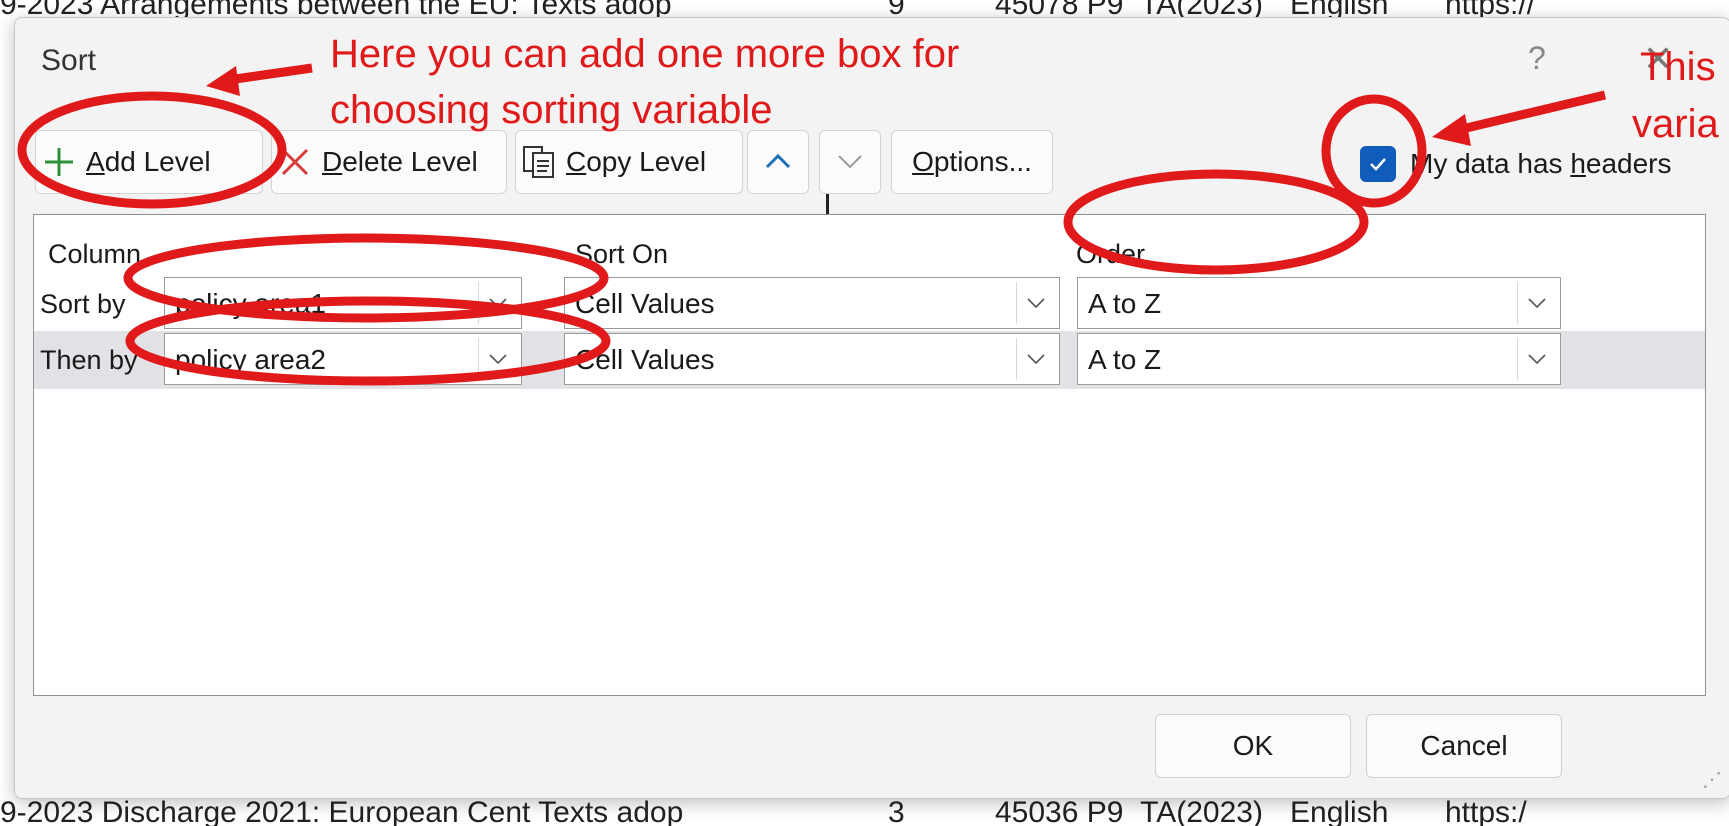  What do you see at coordinates (343, 359) in the screenshot?
I see `column-select: policy area2` at bounding box center [343, 359].